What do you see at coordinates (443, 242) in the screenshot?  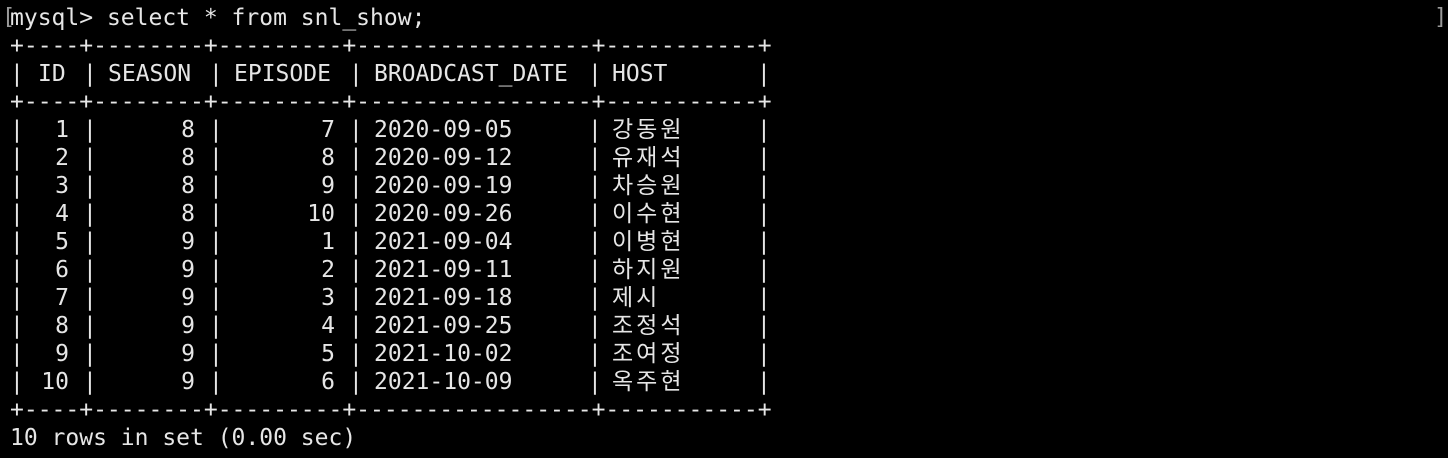 I see `cell-broadcast-date: 2021-09-04` at bounding box center [443, 242].